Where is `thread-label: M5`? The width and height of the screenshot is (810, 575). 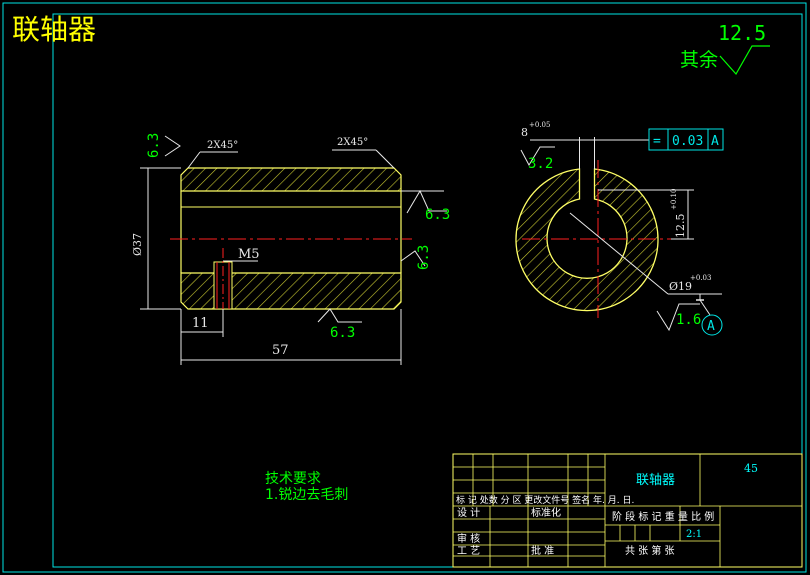
thread-label: M5 is located at coordinates (249, 254).